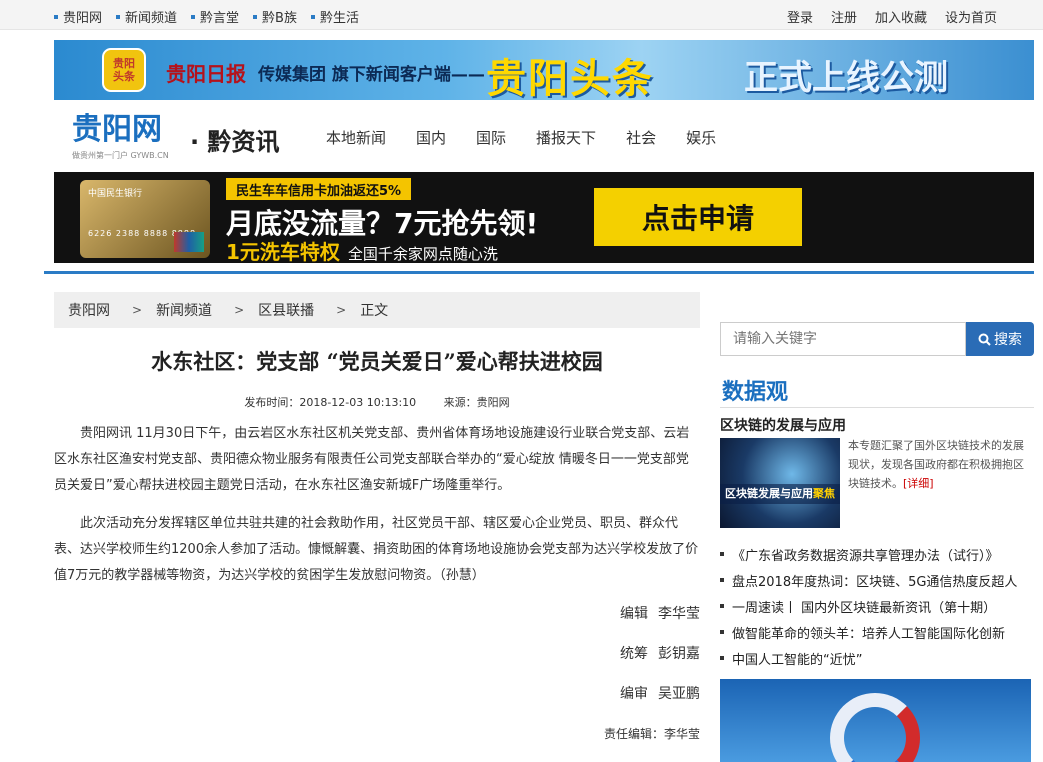  I want to click on top-link-gyw: 贵阳网, so click(78, 16).